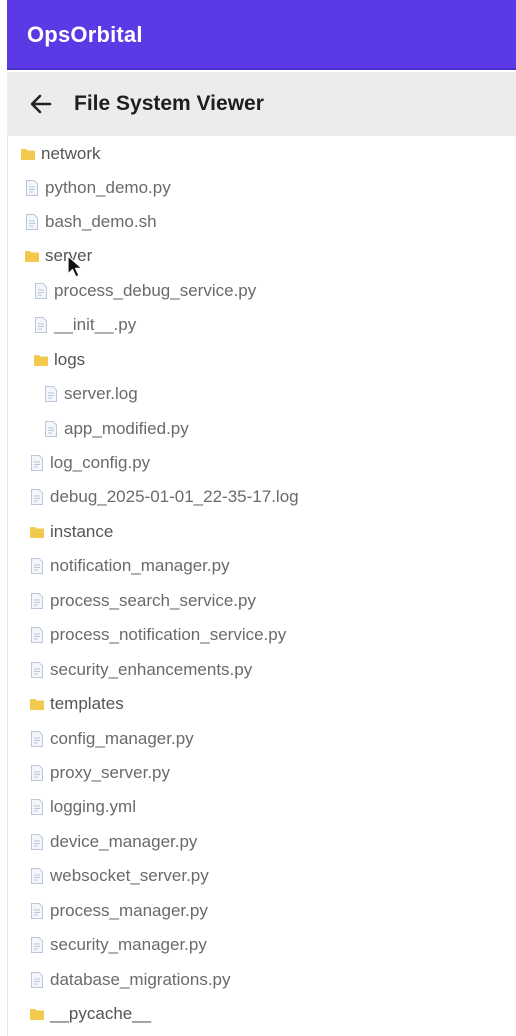 The width and height of the screenshot is (516, 1036). I want to click on file-name: config_manager.py, so click(122, 738).